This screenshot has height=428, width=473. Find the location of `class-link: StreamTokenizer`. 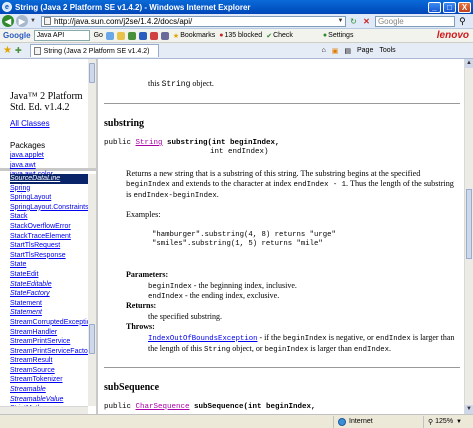

class-link: StreamTokenizer is located at coordinates (53, 380).